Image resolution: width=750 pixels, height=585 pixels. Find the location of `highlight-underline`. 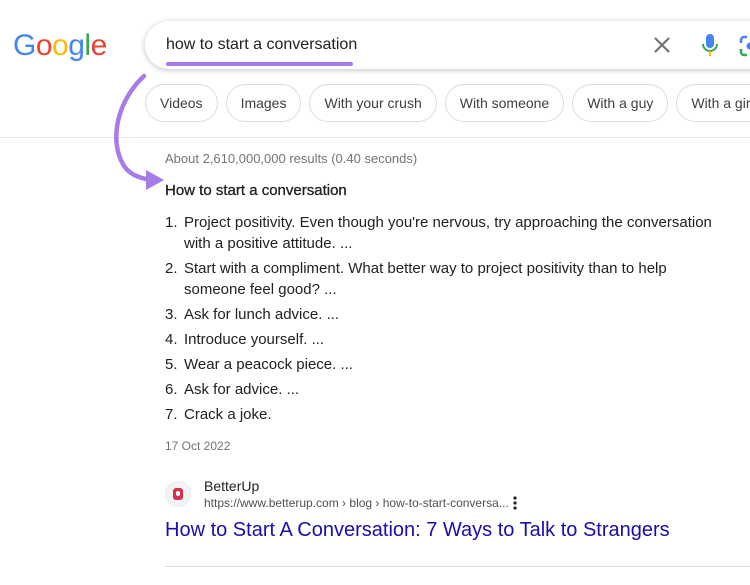

highlight-underline is located at coordinates (259, 64).